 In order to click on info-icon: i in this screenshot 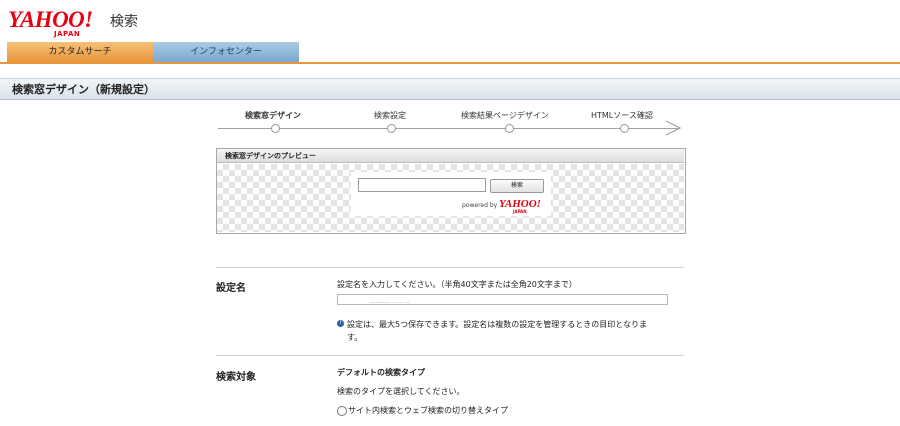, I will do `click(340, 323)`.